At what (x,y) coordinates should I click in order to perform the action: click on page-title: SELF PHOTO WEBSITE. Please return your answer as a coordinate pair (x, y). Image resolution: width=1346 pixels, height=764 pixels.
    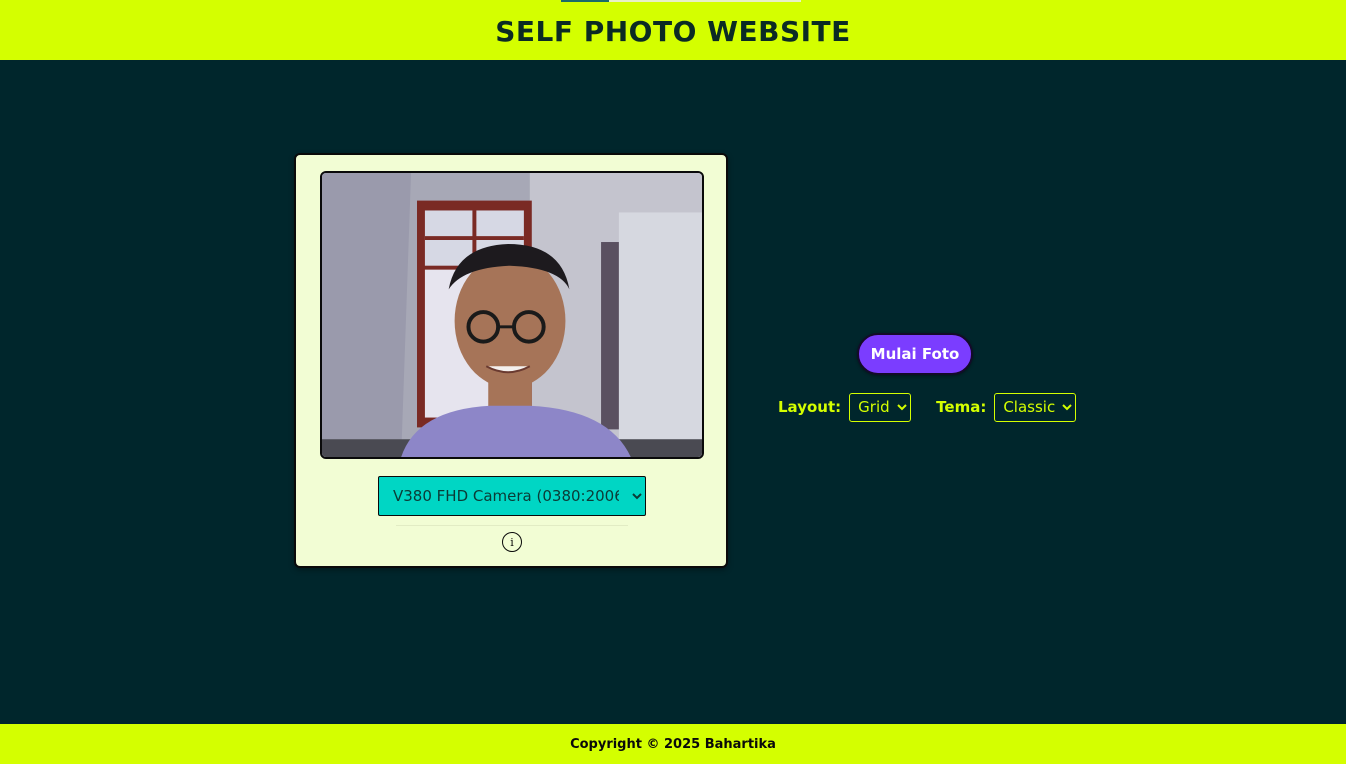
    Looking at the image, I should click on (673, 31).